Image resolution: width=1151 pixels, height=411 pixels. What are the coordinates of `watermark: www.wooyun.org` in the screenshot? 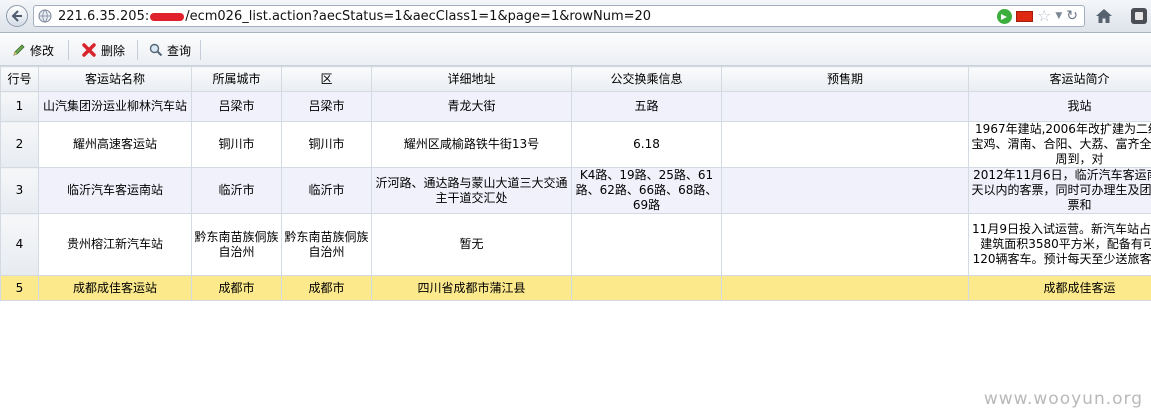 It's located at (1063, 399).